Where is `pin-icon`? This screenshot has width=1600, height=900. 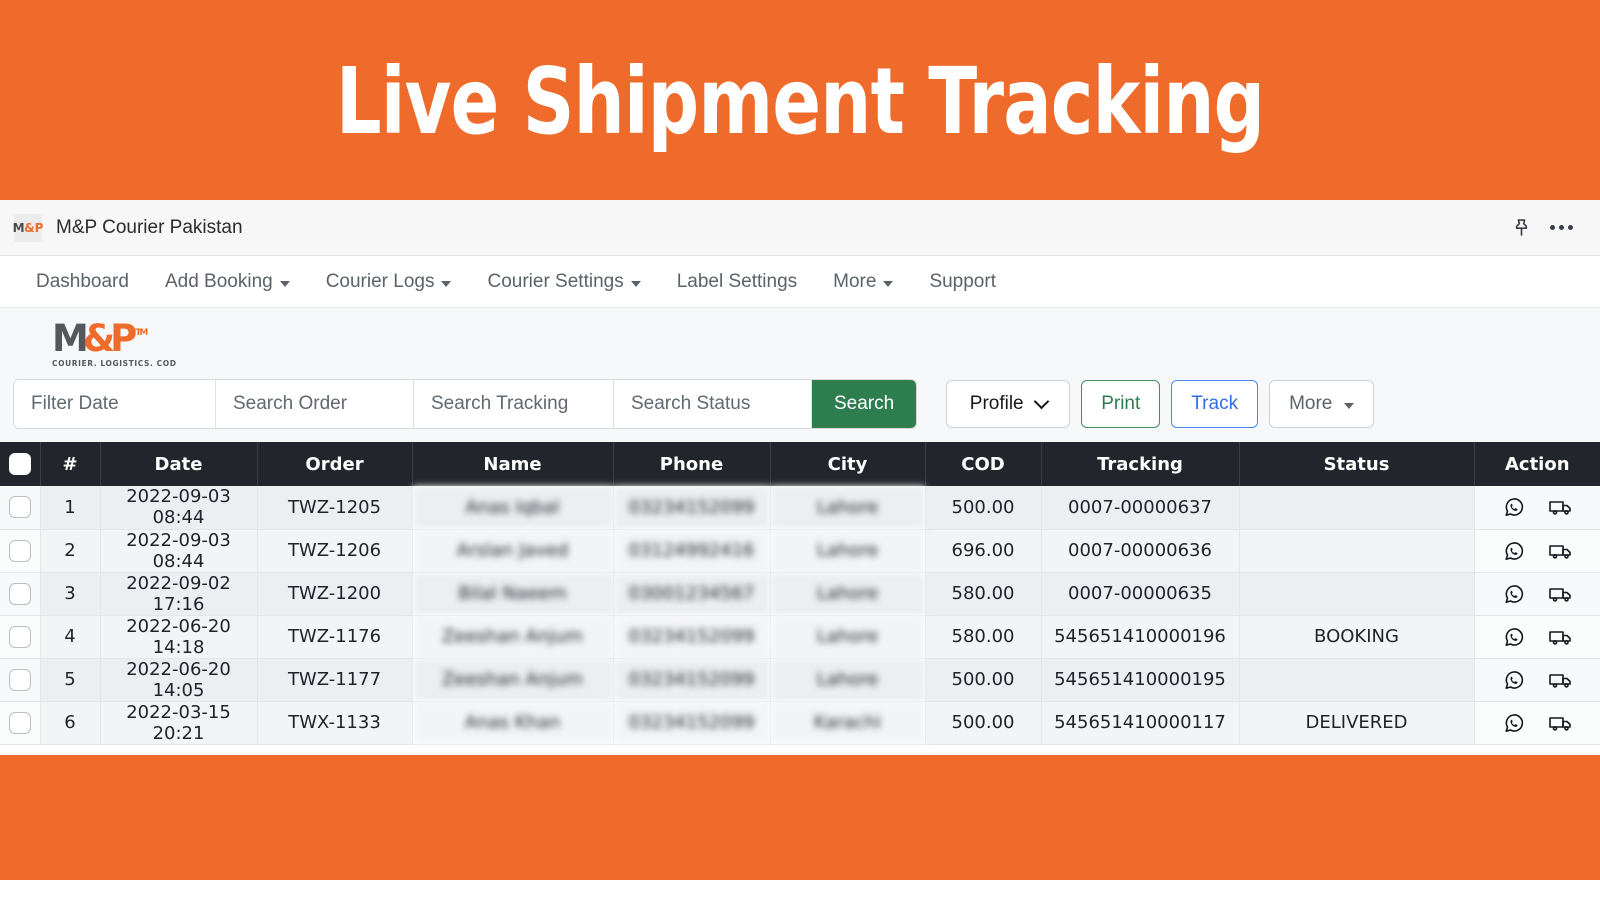 pin-icon is located at coordinates (1521, 228).